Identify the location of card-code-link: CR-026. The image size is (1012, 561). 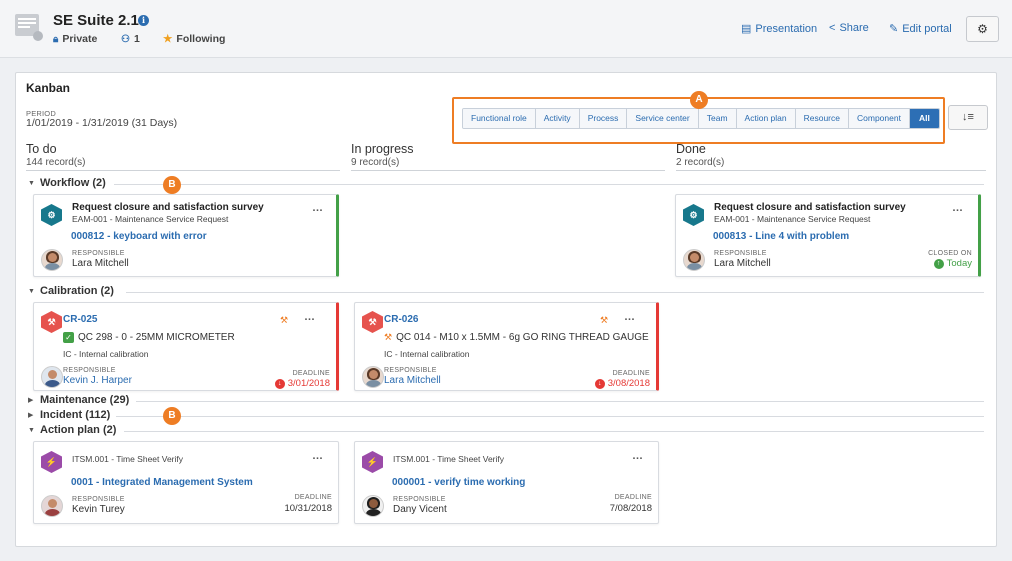
(401, 319).